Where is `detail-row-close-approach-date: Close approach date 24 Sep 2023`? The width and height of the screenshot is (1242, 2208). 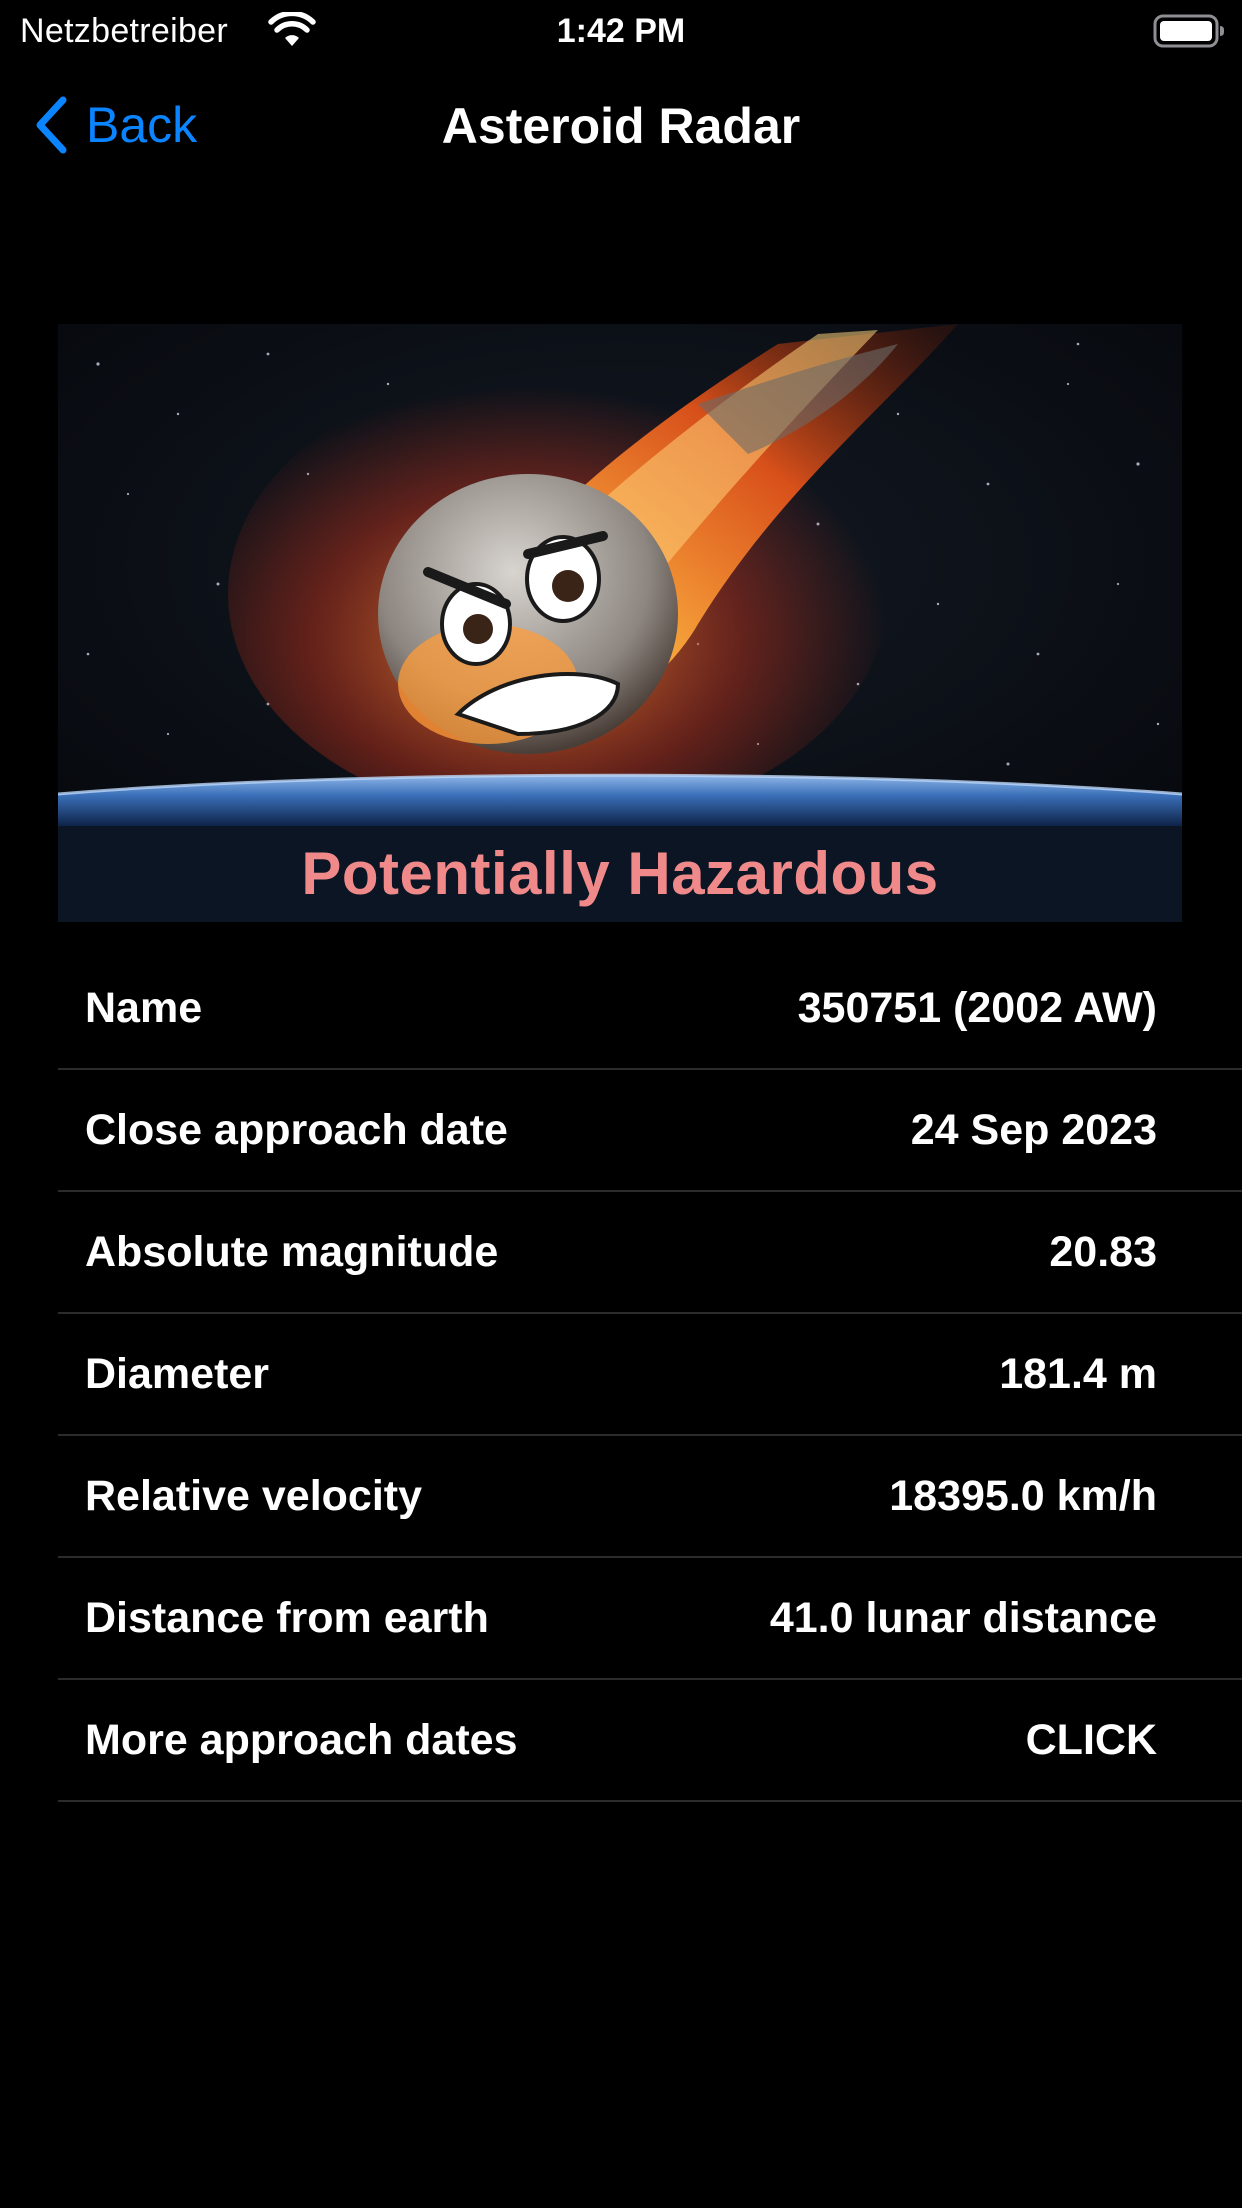
detail-row-close-approach-date: Close approach date 24 Sep 2023 is located at coordinates (650, 1131).